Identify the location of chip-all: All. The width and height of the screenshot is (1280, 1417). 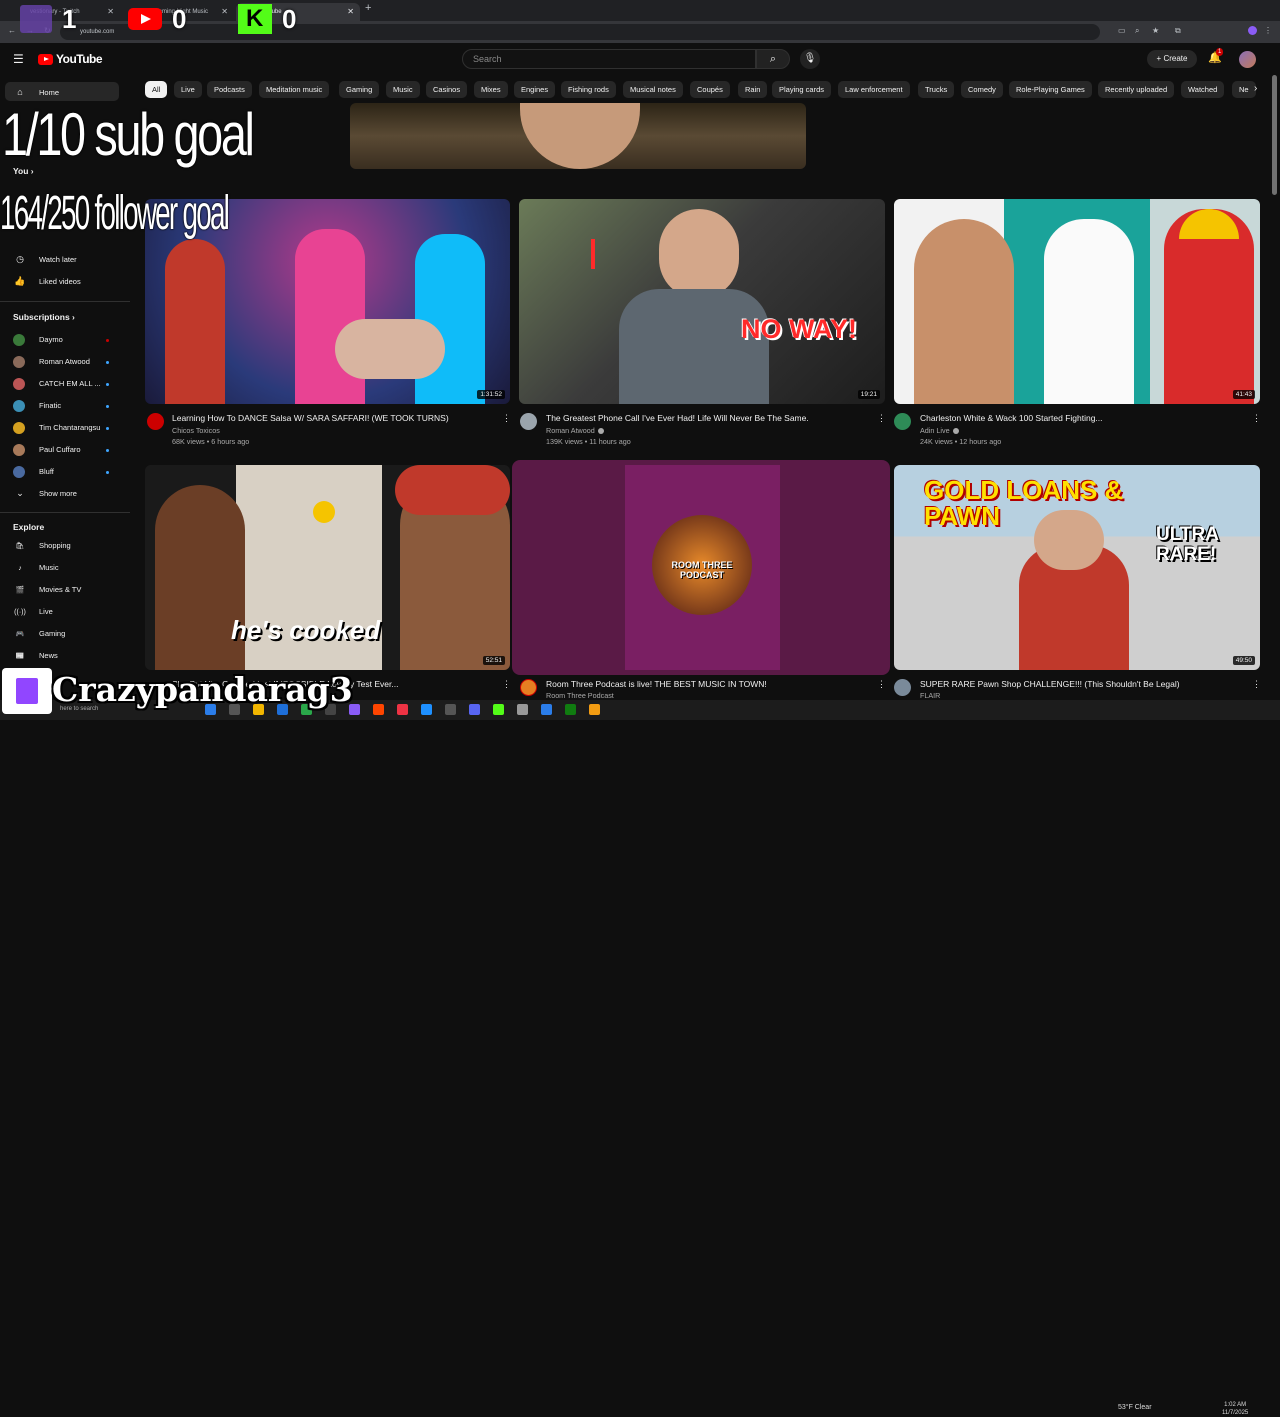
(156, 89).